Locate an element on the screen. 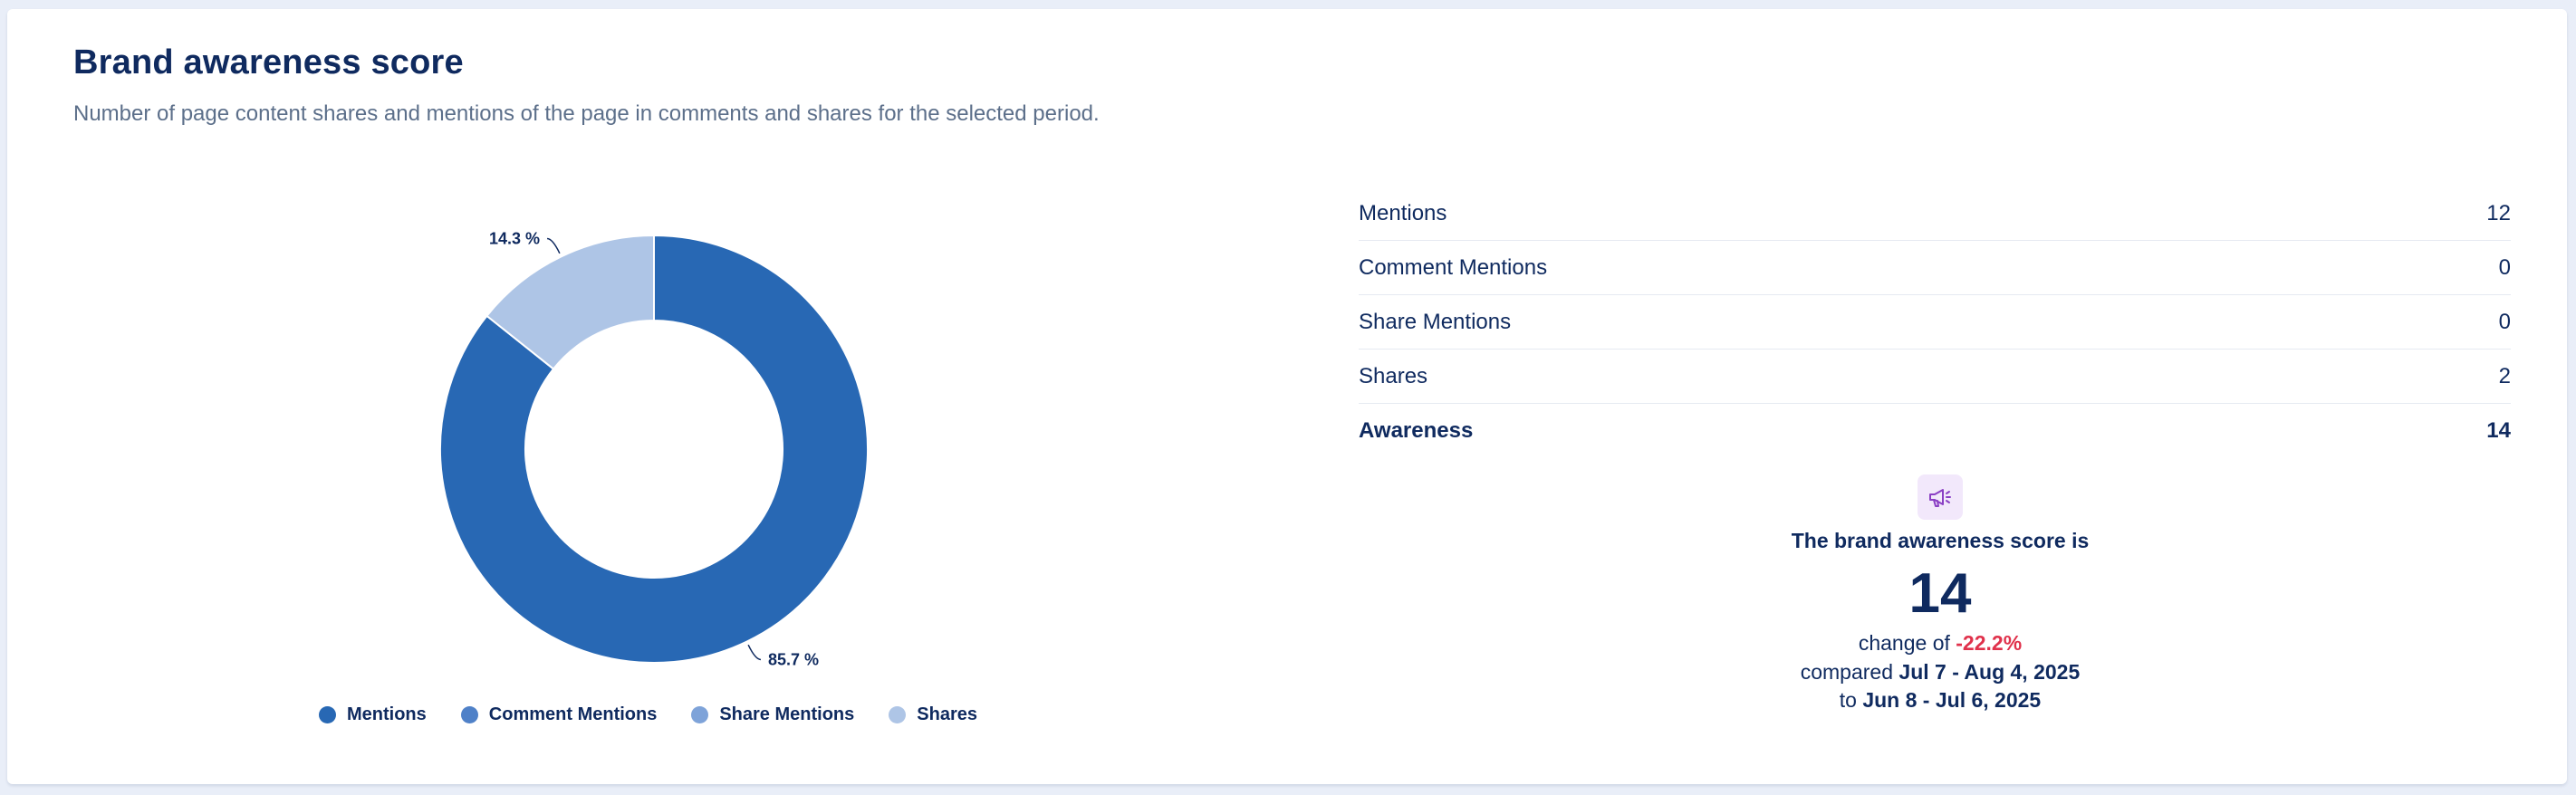 The height and width of the screenshot is (795, 2576). legend-dot-mentions is located at coordinates (327, 714).